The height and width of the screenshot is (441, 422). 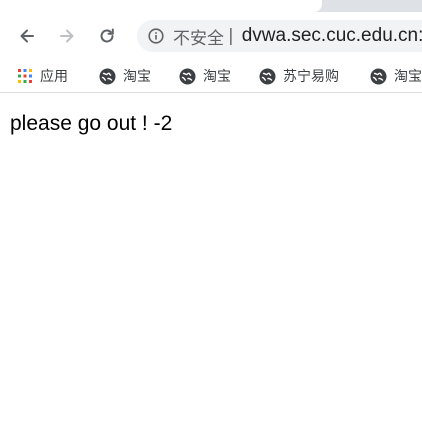 I want to click on reload-icon, so click(x=107, y=35).